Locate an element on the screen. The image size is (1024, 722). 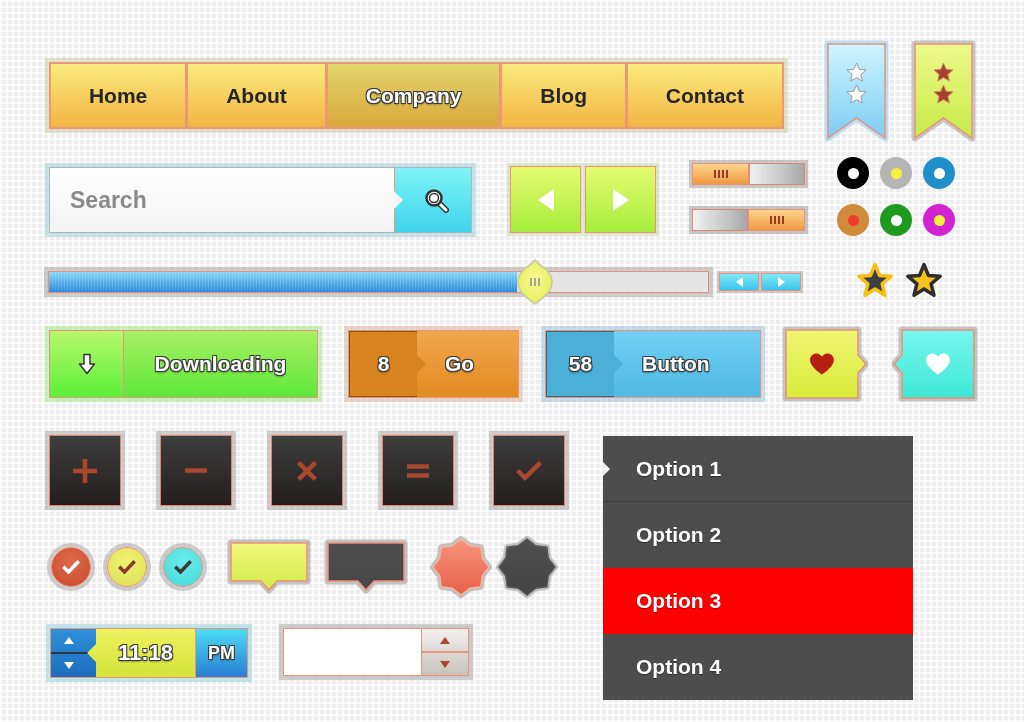
menu-item: Option 1 is located at coordinates (758, 469).